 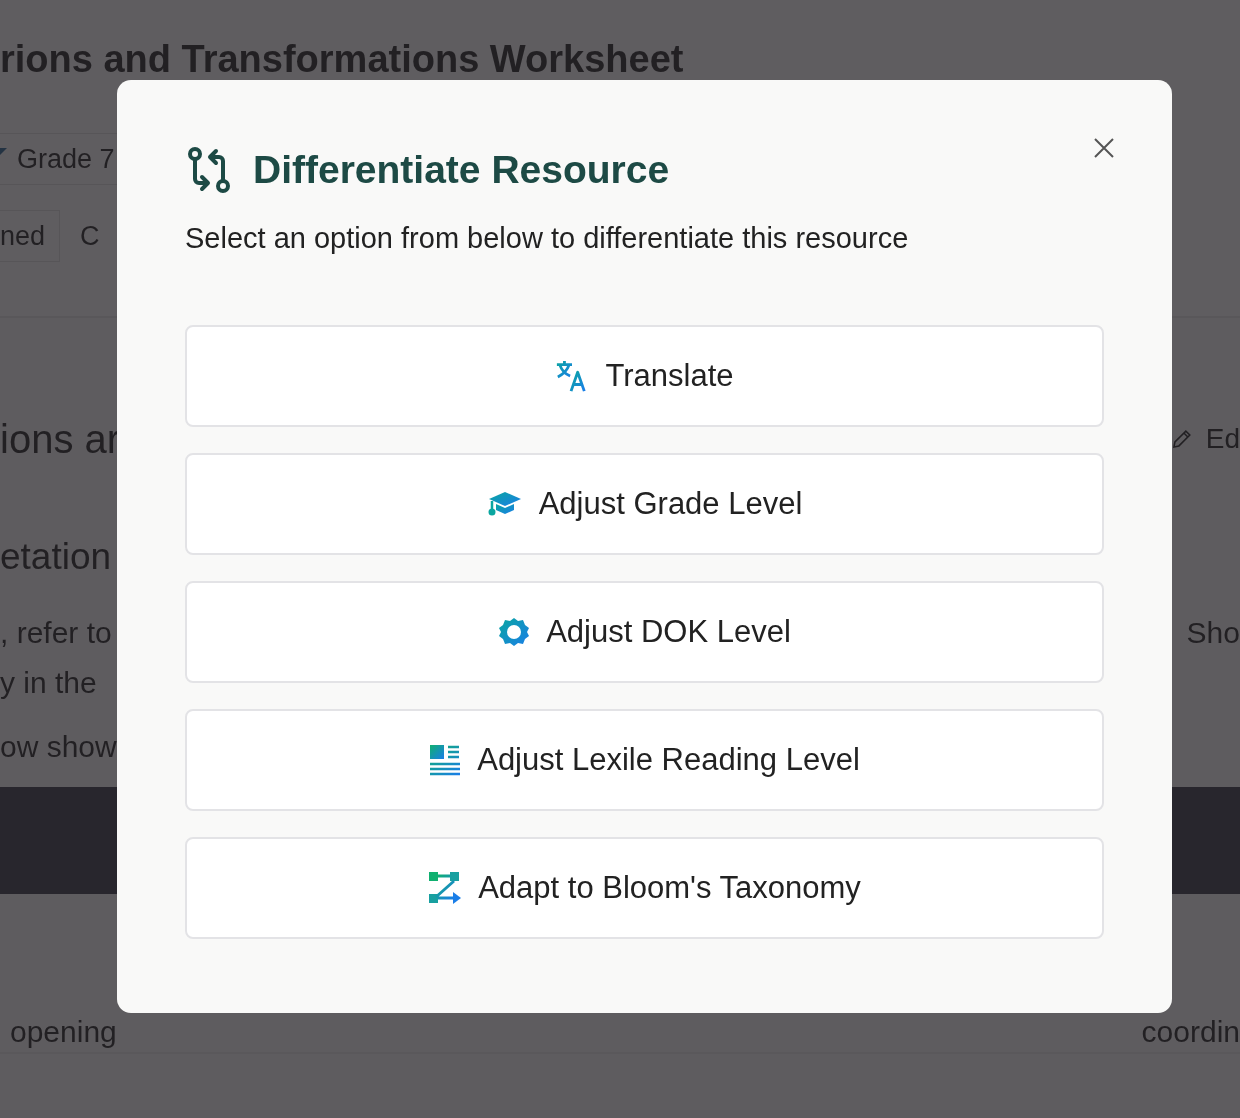 I want to click on option-button: Adapt to Bloom's Taxonomy, so click(x=644, y=888).